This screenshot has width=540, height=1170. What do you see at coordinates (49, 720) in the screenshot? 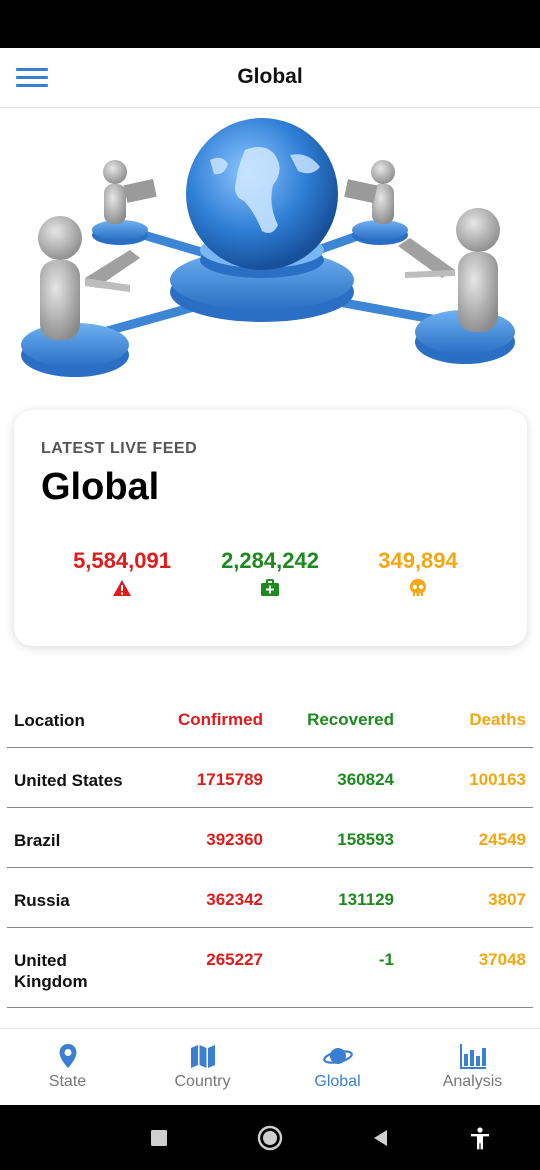
I see `header-location: Location` at bounding box center [49, 720].